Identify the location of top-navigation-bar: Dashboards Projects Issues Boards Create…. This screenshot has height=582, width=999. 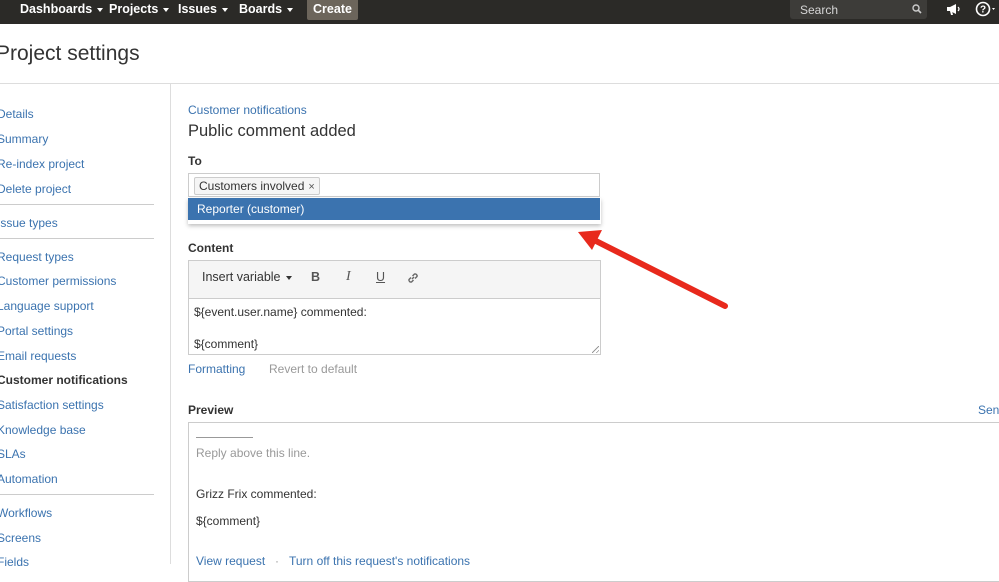
(499, 12).